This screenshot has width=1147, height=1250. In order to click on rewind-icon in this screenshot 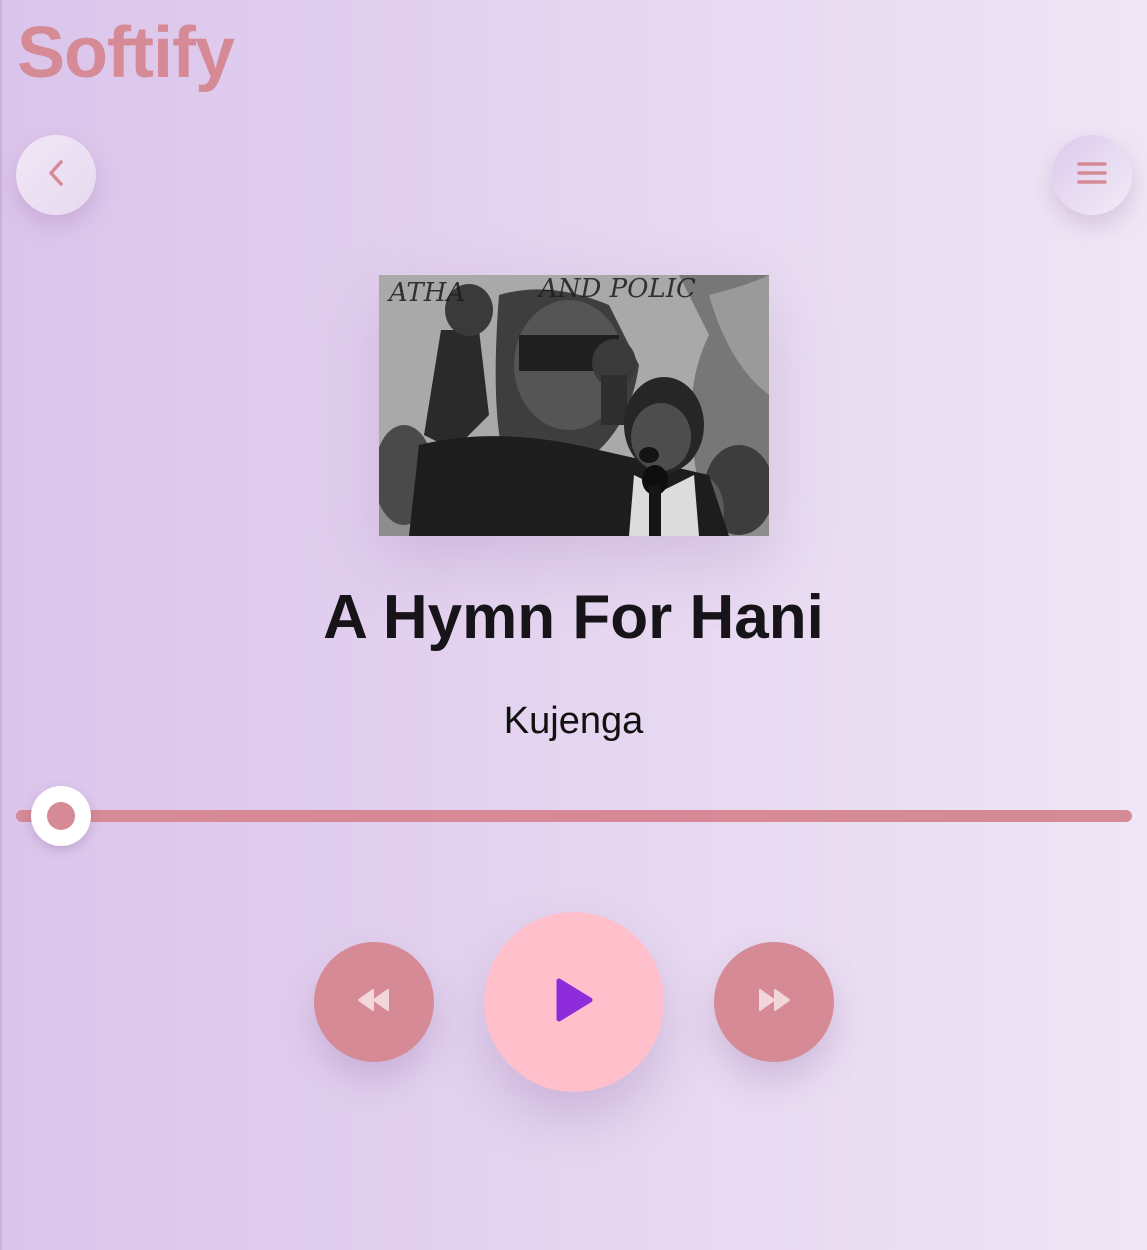, I will do `click(374, 1002)`.